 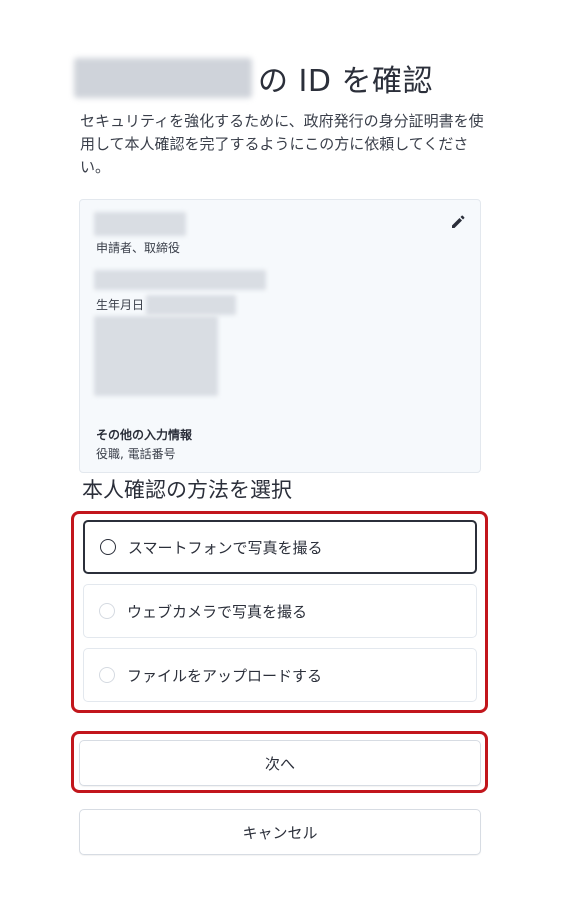 What do you see at coordinates (156, 356) in the screenshot?
I see `redacted-address` at bounding box center [156, 356].